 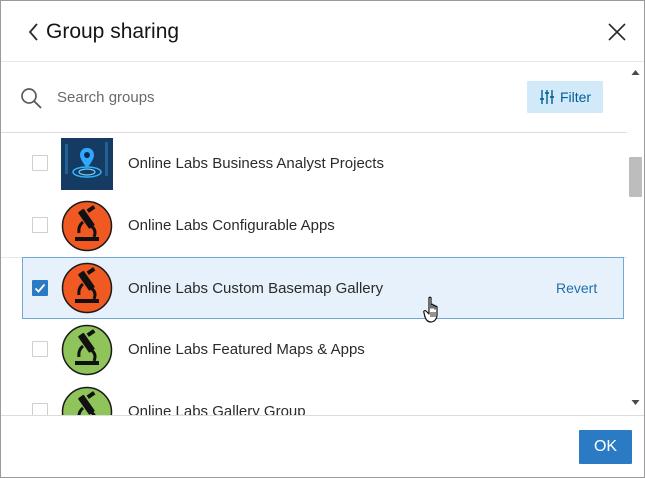 What do you see at coordinates (546, 97) in the screenshot?
I see `sliders-icon` at bounding box center [546, 97].